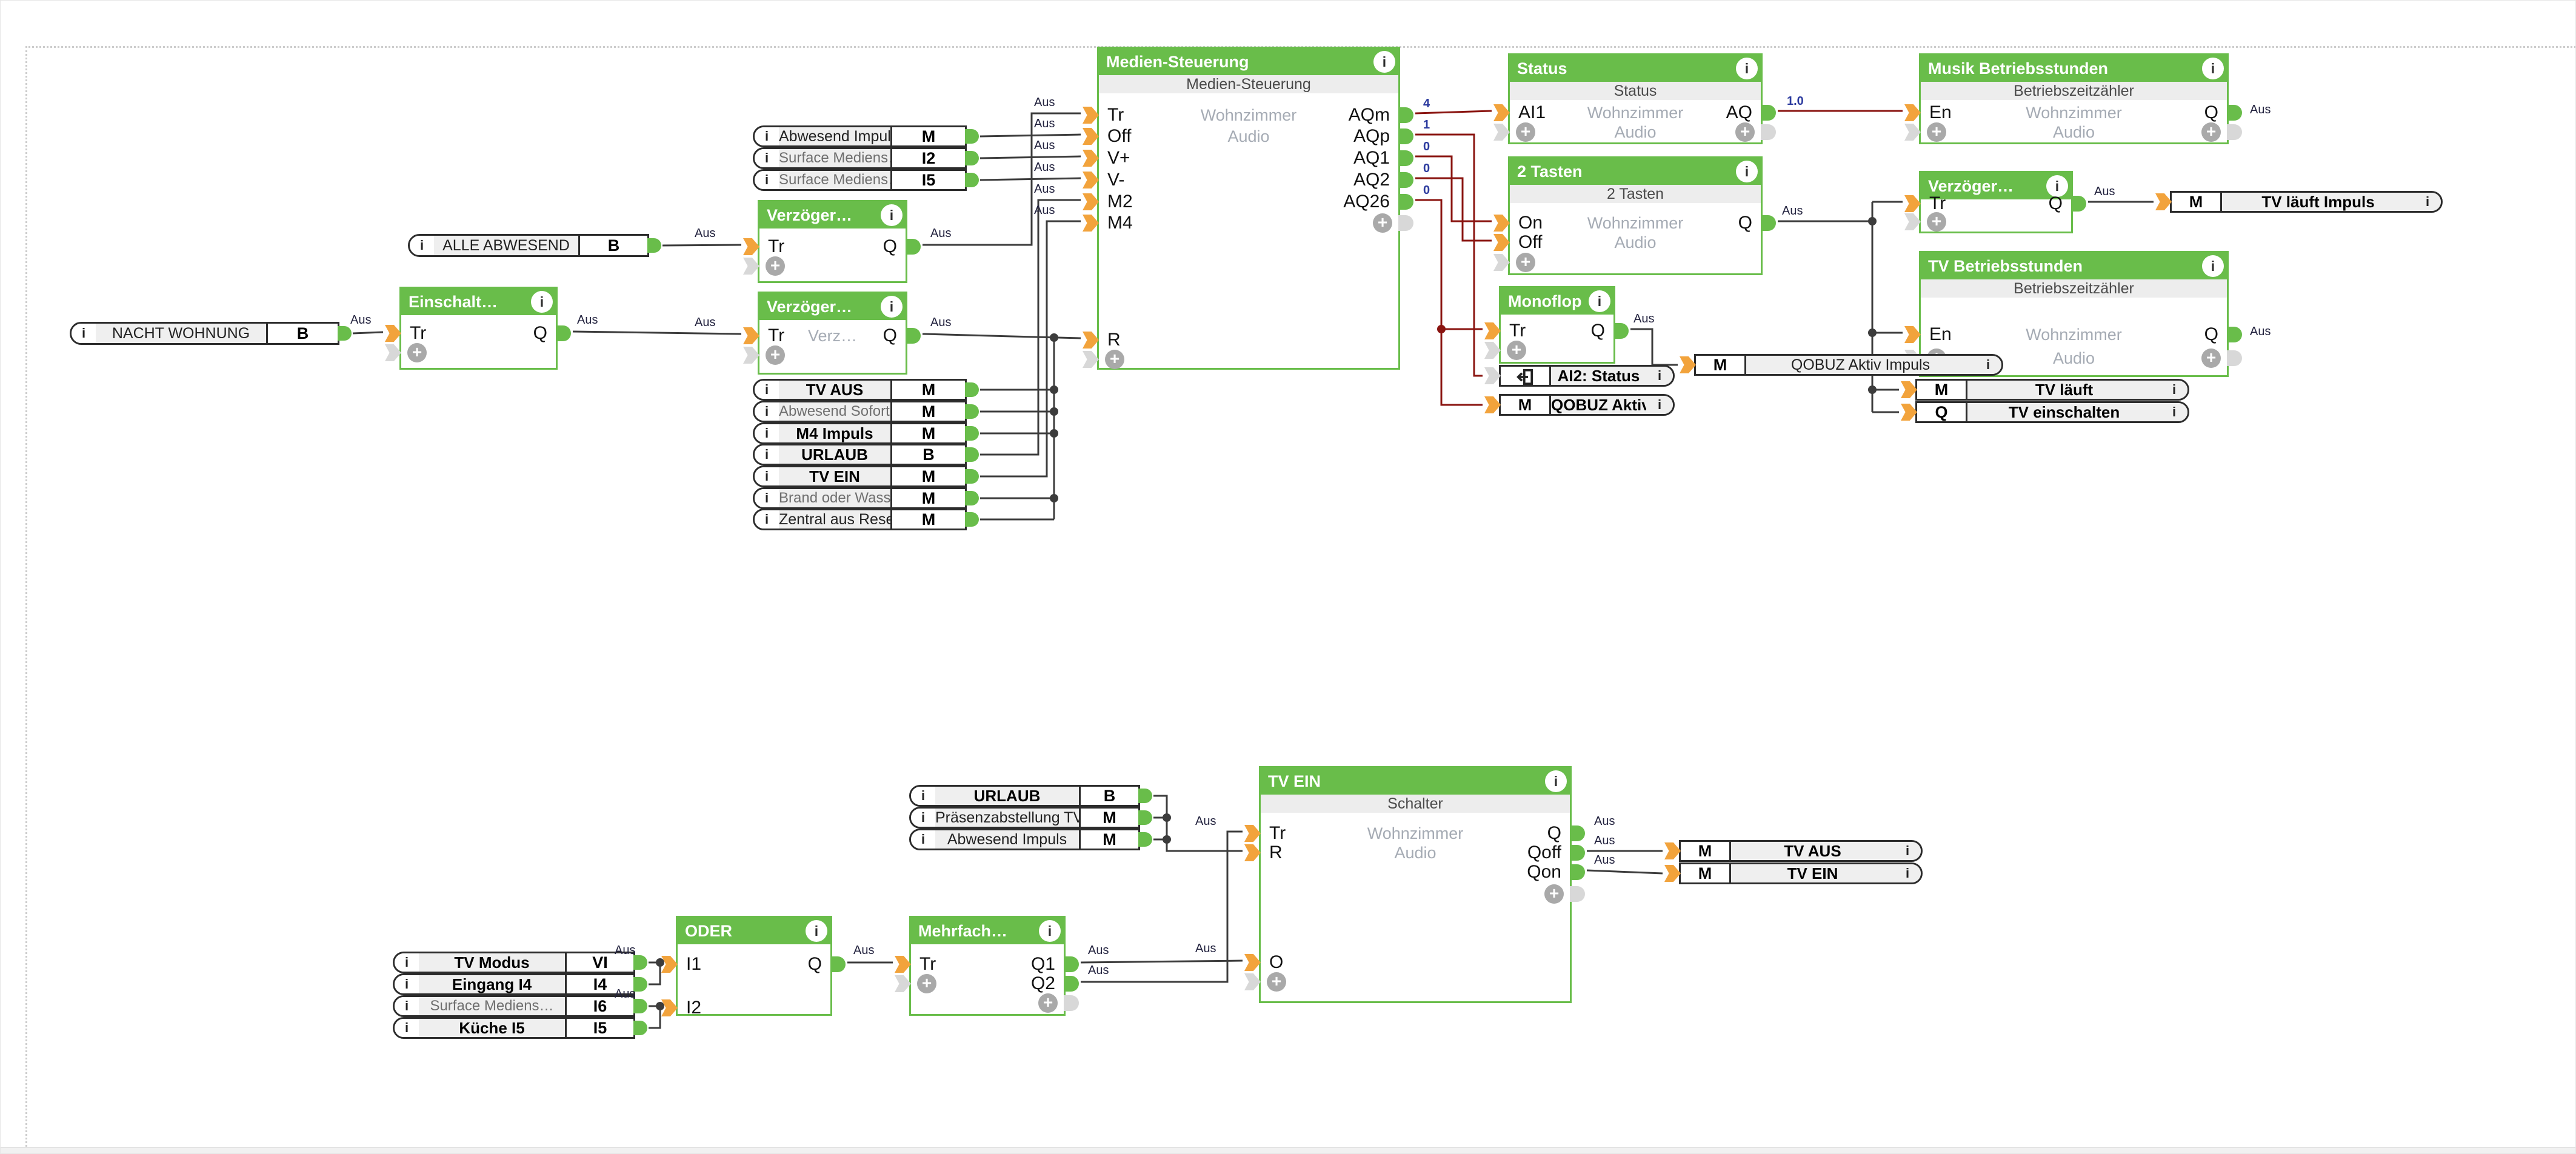 The image size is (2576, 1154). What do you see at coordinates (520, 984) in the screenshot?
I see `input-reference-eingang-i4: i Eingang I4 I4` at bounding box center [520, 984].